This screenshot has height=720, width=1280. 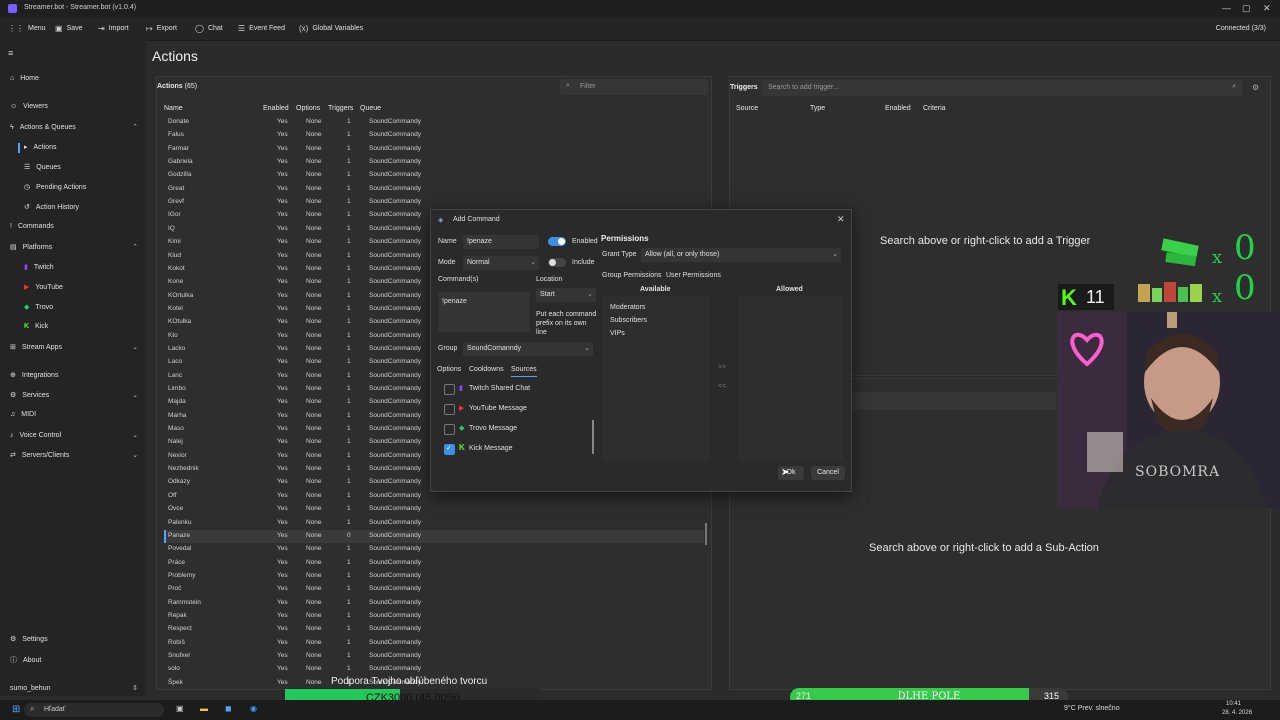 I want to click on tab-sources: Sources, so click(x=524, y=369).